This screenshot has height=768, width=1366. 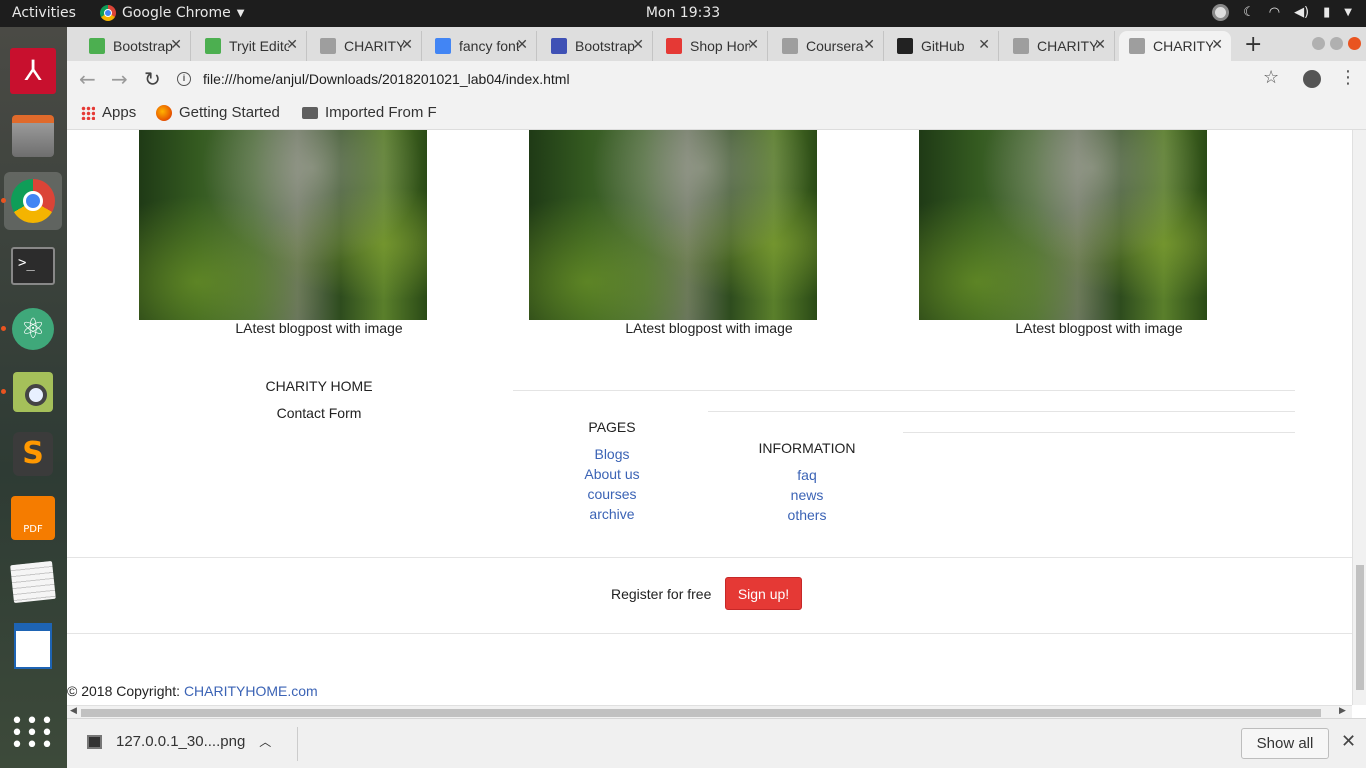 What do you see at coordinates (179, 741) in the screenshot?
I see `download-item: 127.0.0.1_30....png ︿` at bounding box center [179, 741].